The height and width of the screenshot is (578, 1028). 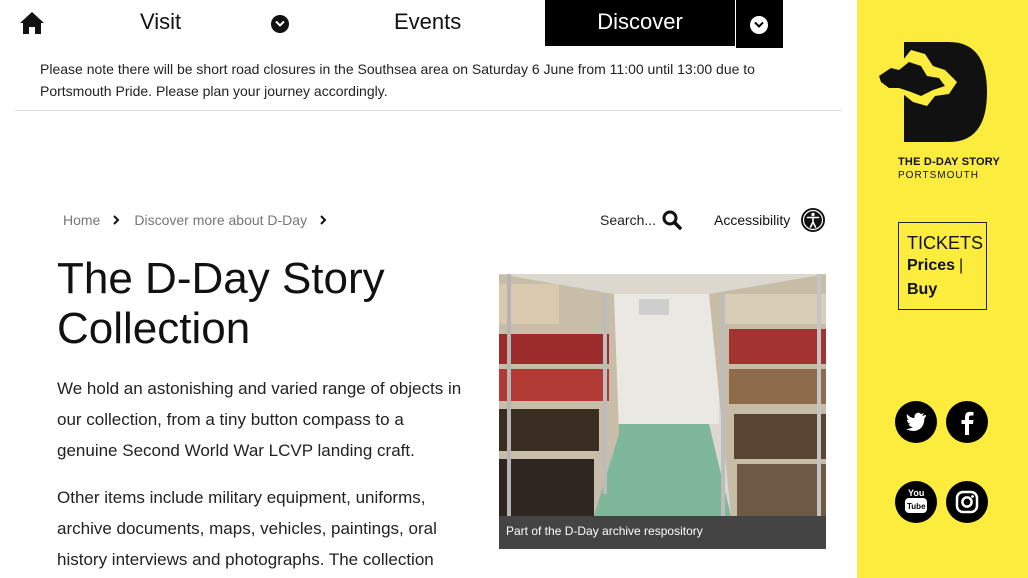 I want to click on accessibility-button: Accessibility, so click(x=770, y=220).